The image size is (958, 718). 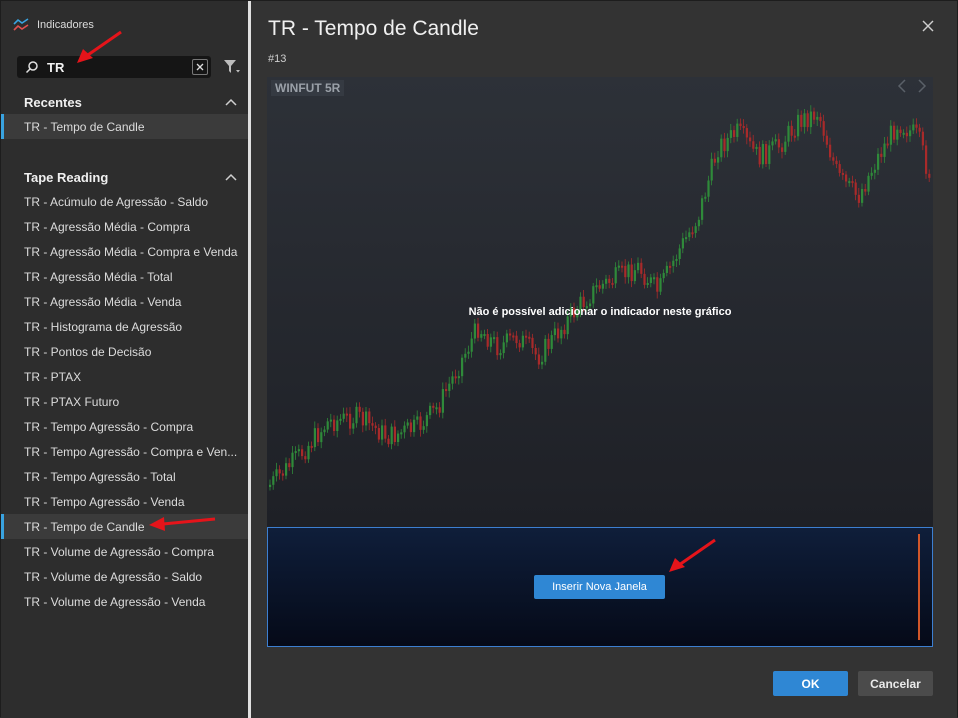 What do you see at coordinates (125, 601) in the screenshot?
I see `list-item: TR - Volume de Agressão - Venda` at bounding box center [125, 601].